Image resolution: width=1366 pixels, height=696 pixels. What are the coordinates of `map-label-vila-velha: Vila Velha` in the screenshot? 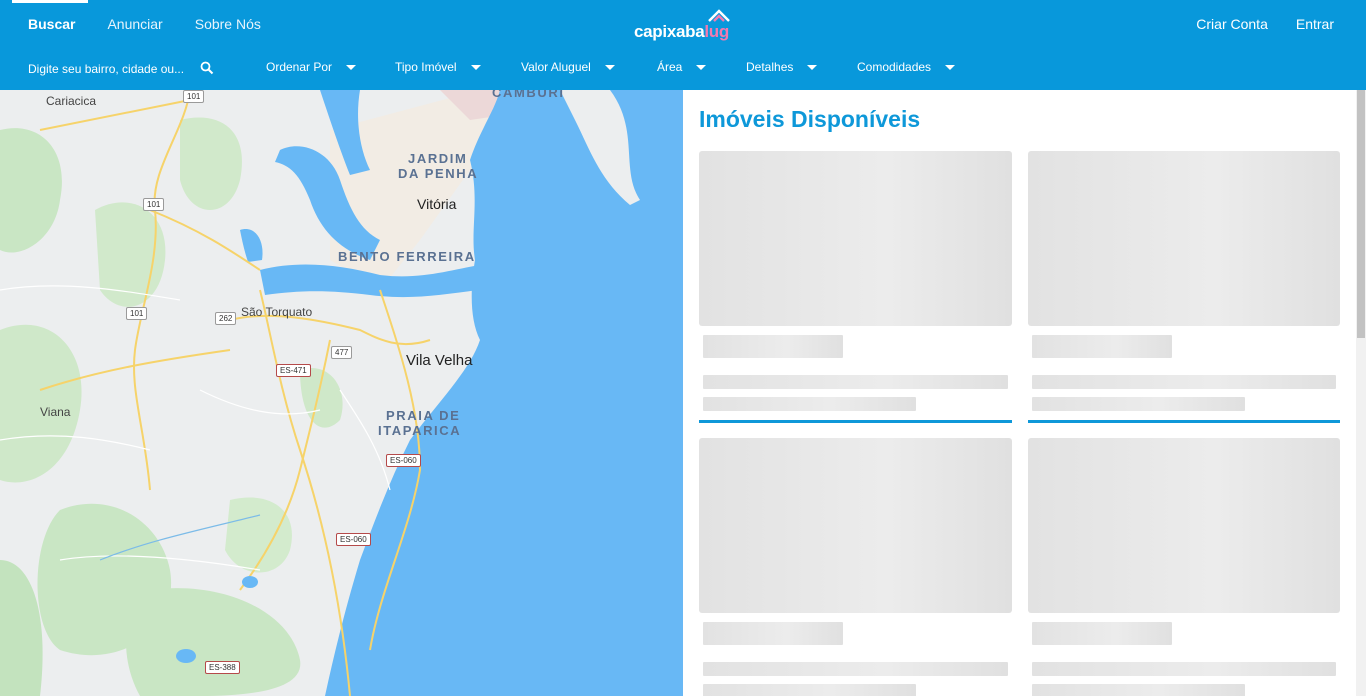 It's located at (439, 360).